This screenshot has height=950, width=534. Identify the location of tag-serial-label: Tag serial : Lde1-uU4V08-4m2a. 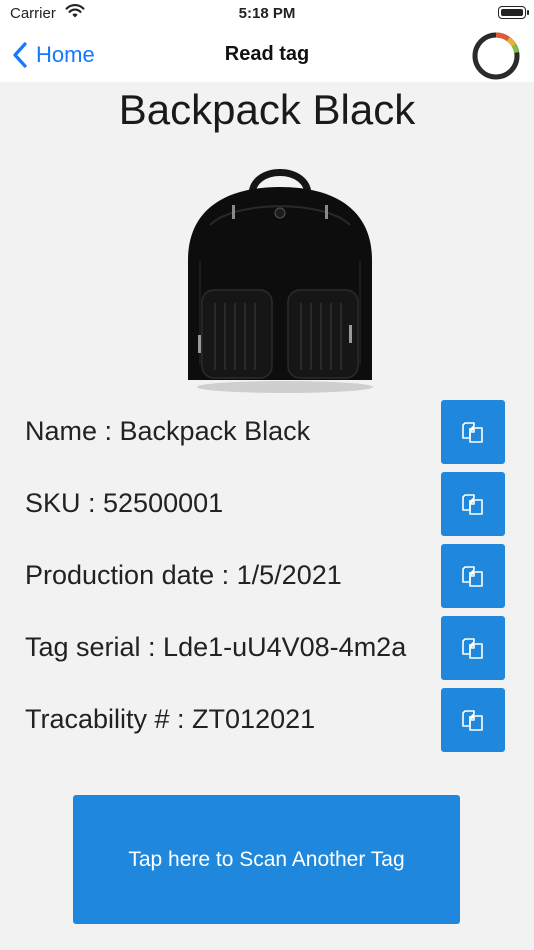
(216, 647).